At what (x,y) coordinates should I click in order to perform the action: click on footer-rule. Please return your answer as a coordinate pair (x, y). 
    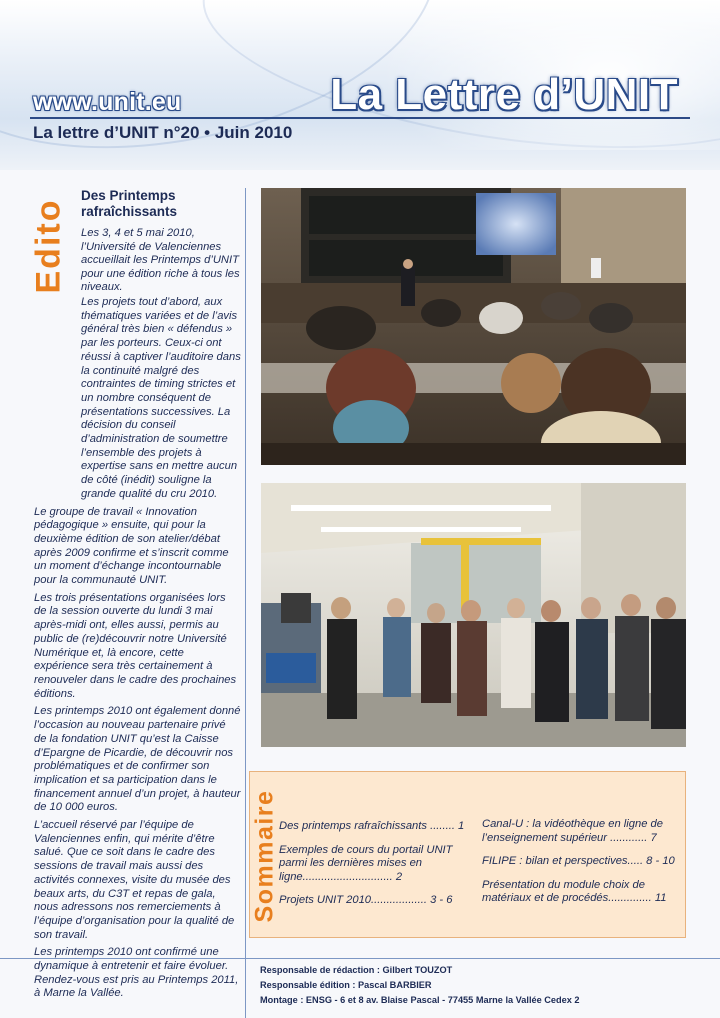
    Looking at the image, I should click on (360, 958).